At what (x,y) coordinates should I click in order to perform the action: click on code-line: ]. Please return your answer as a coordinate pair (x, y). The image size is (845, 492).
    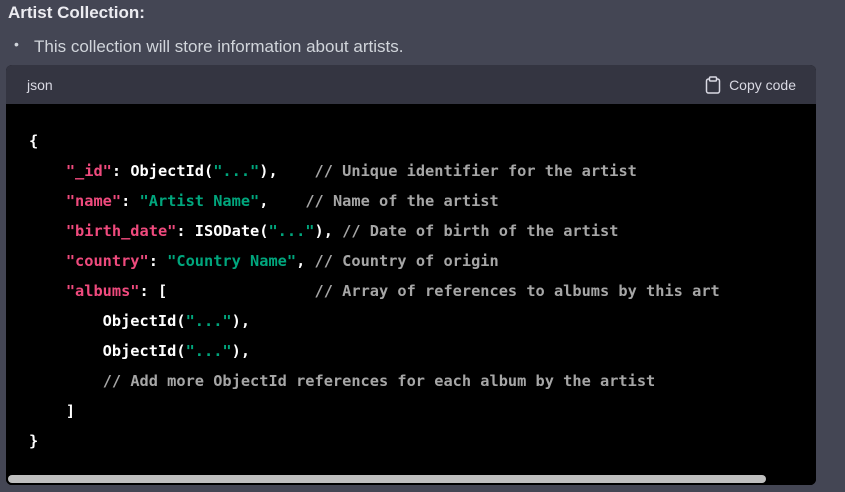
    Looking at the image, I should click on (374, 411).